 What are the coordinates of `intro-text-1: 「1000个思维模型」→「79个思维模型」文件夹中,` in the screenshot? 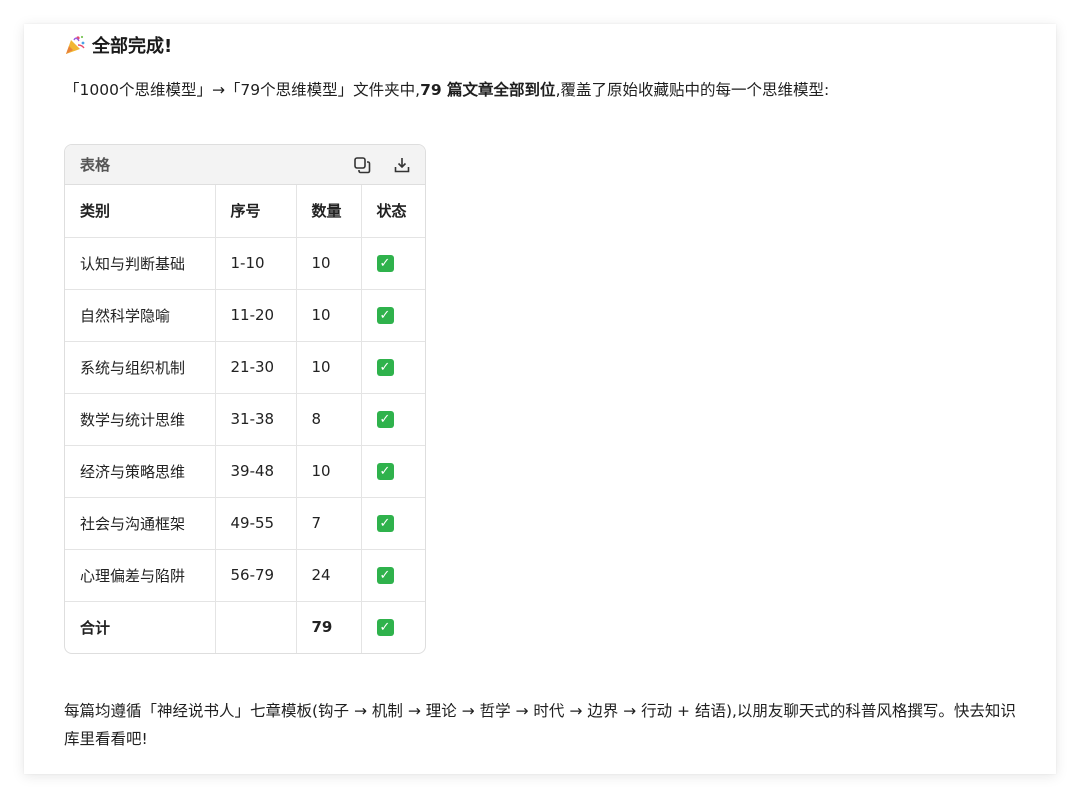 It's located at (242, 90).